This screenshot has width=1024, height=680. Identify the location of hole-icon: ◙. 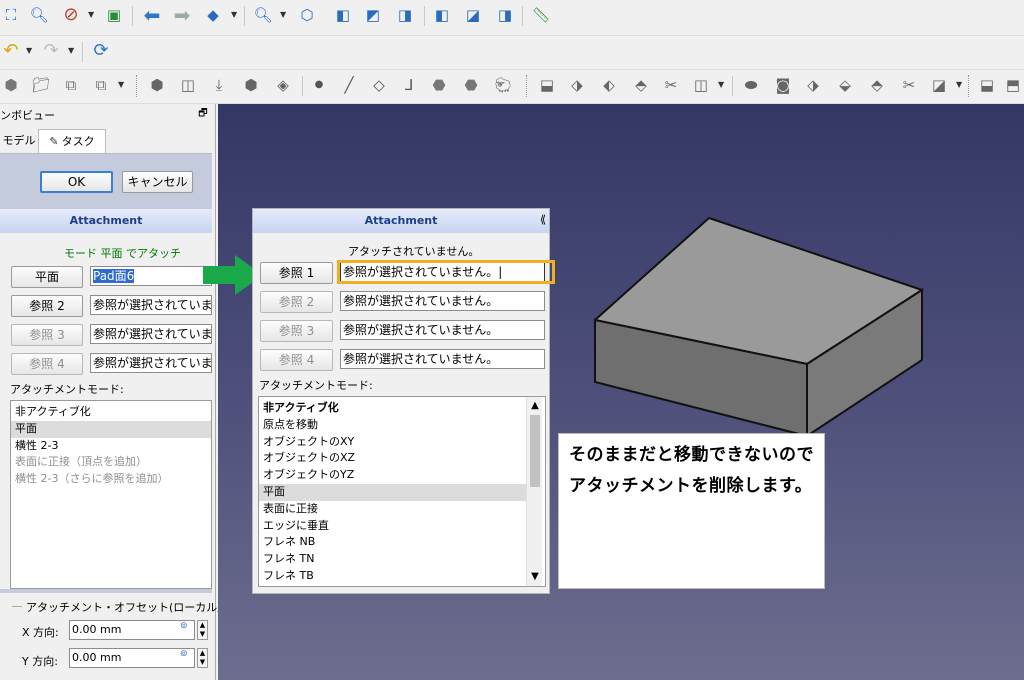
(783, 85).